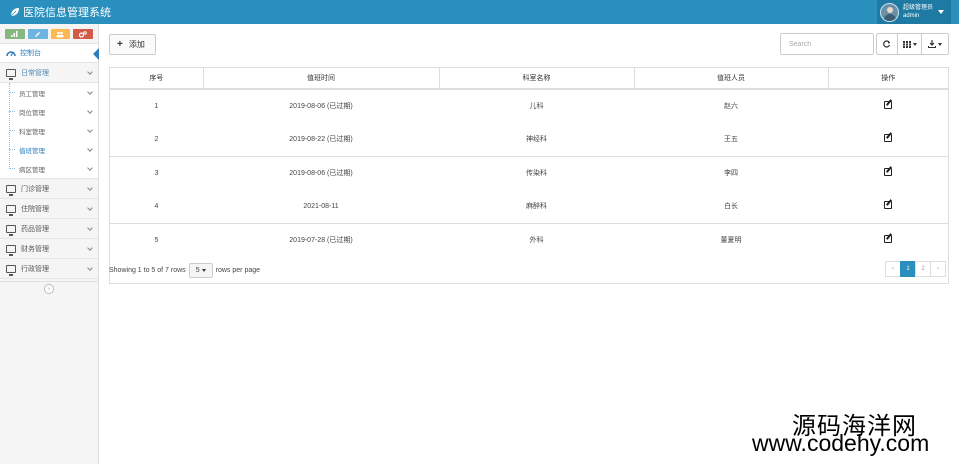  I want to click on table-cell: 赵六, so click(731, 107).